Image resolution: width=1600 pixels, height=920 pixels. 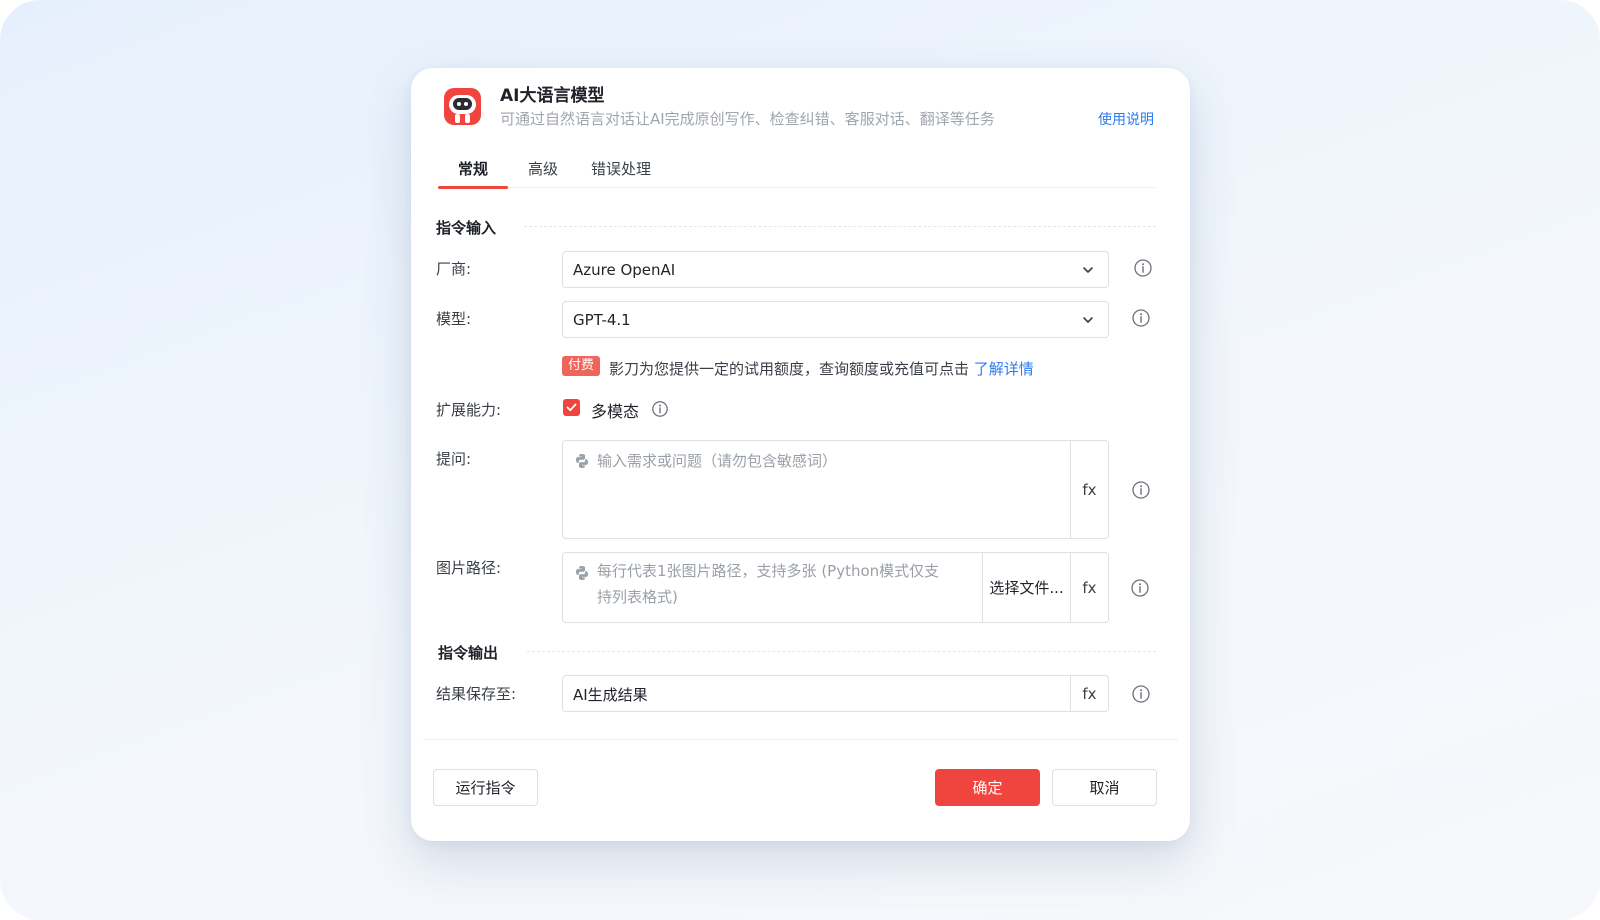 I want to click on cancel-button: 取消, so click(x=1104, y=787).